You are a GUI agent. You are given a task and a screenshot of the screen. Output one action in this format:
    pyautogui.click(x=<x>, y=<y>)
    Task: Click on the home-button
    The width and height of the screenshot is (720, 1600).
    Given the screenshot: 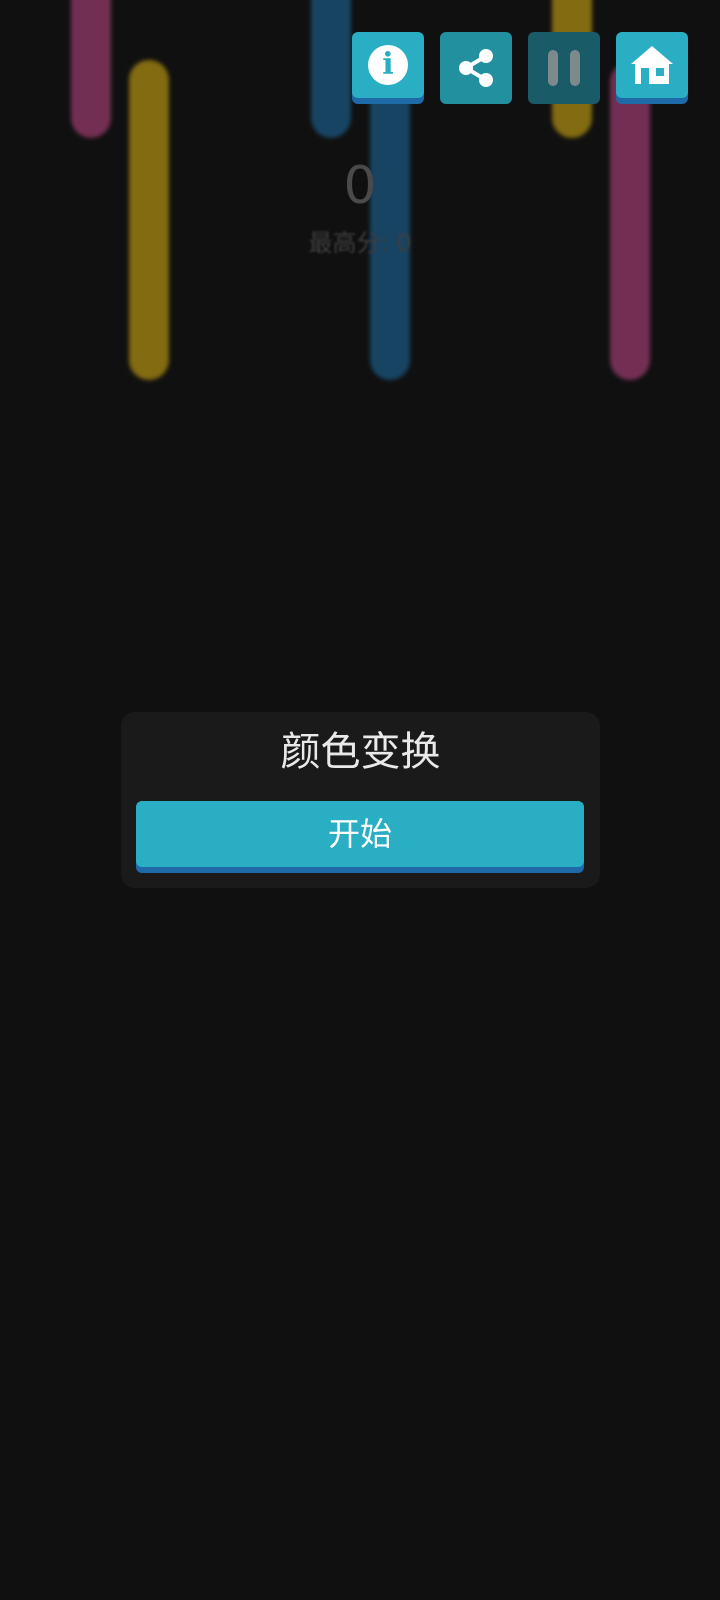 What is the action you would take?
    pyautogui.click(x=652, y=65)
    